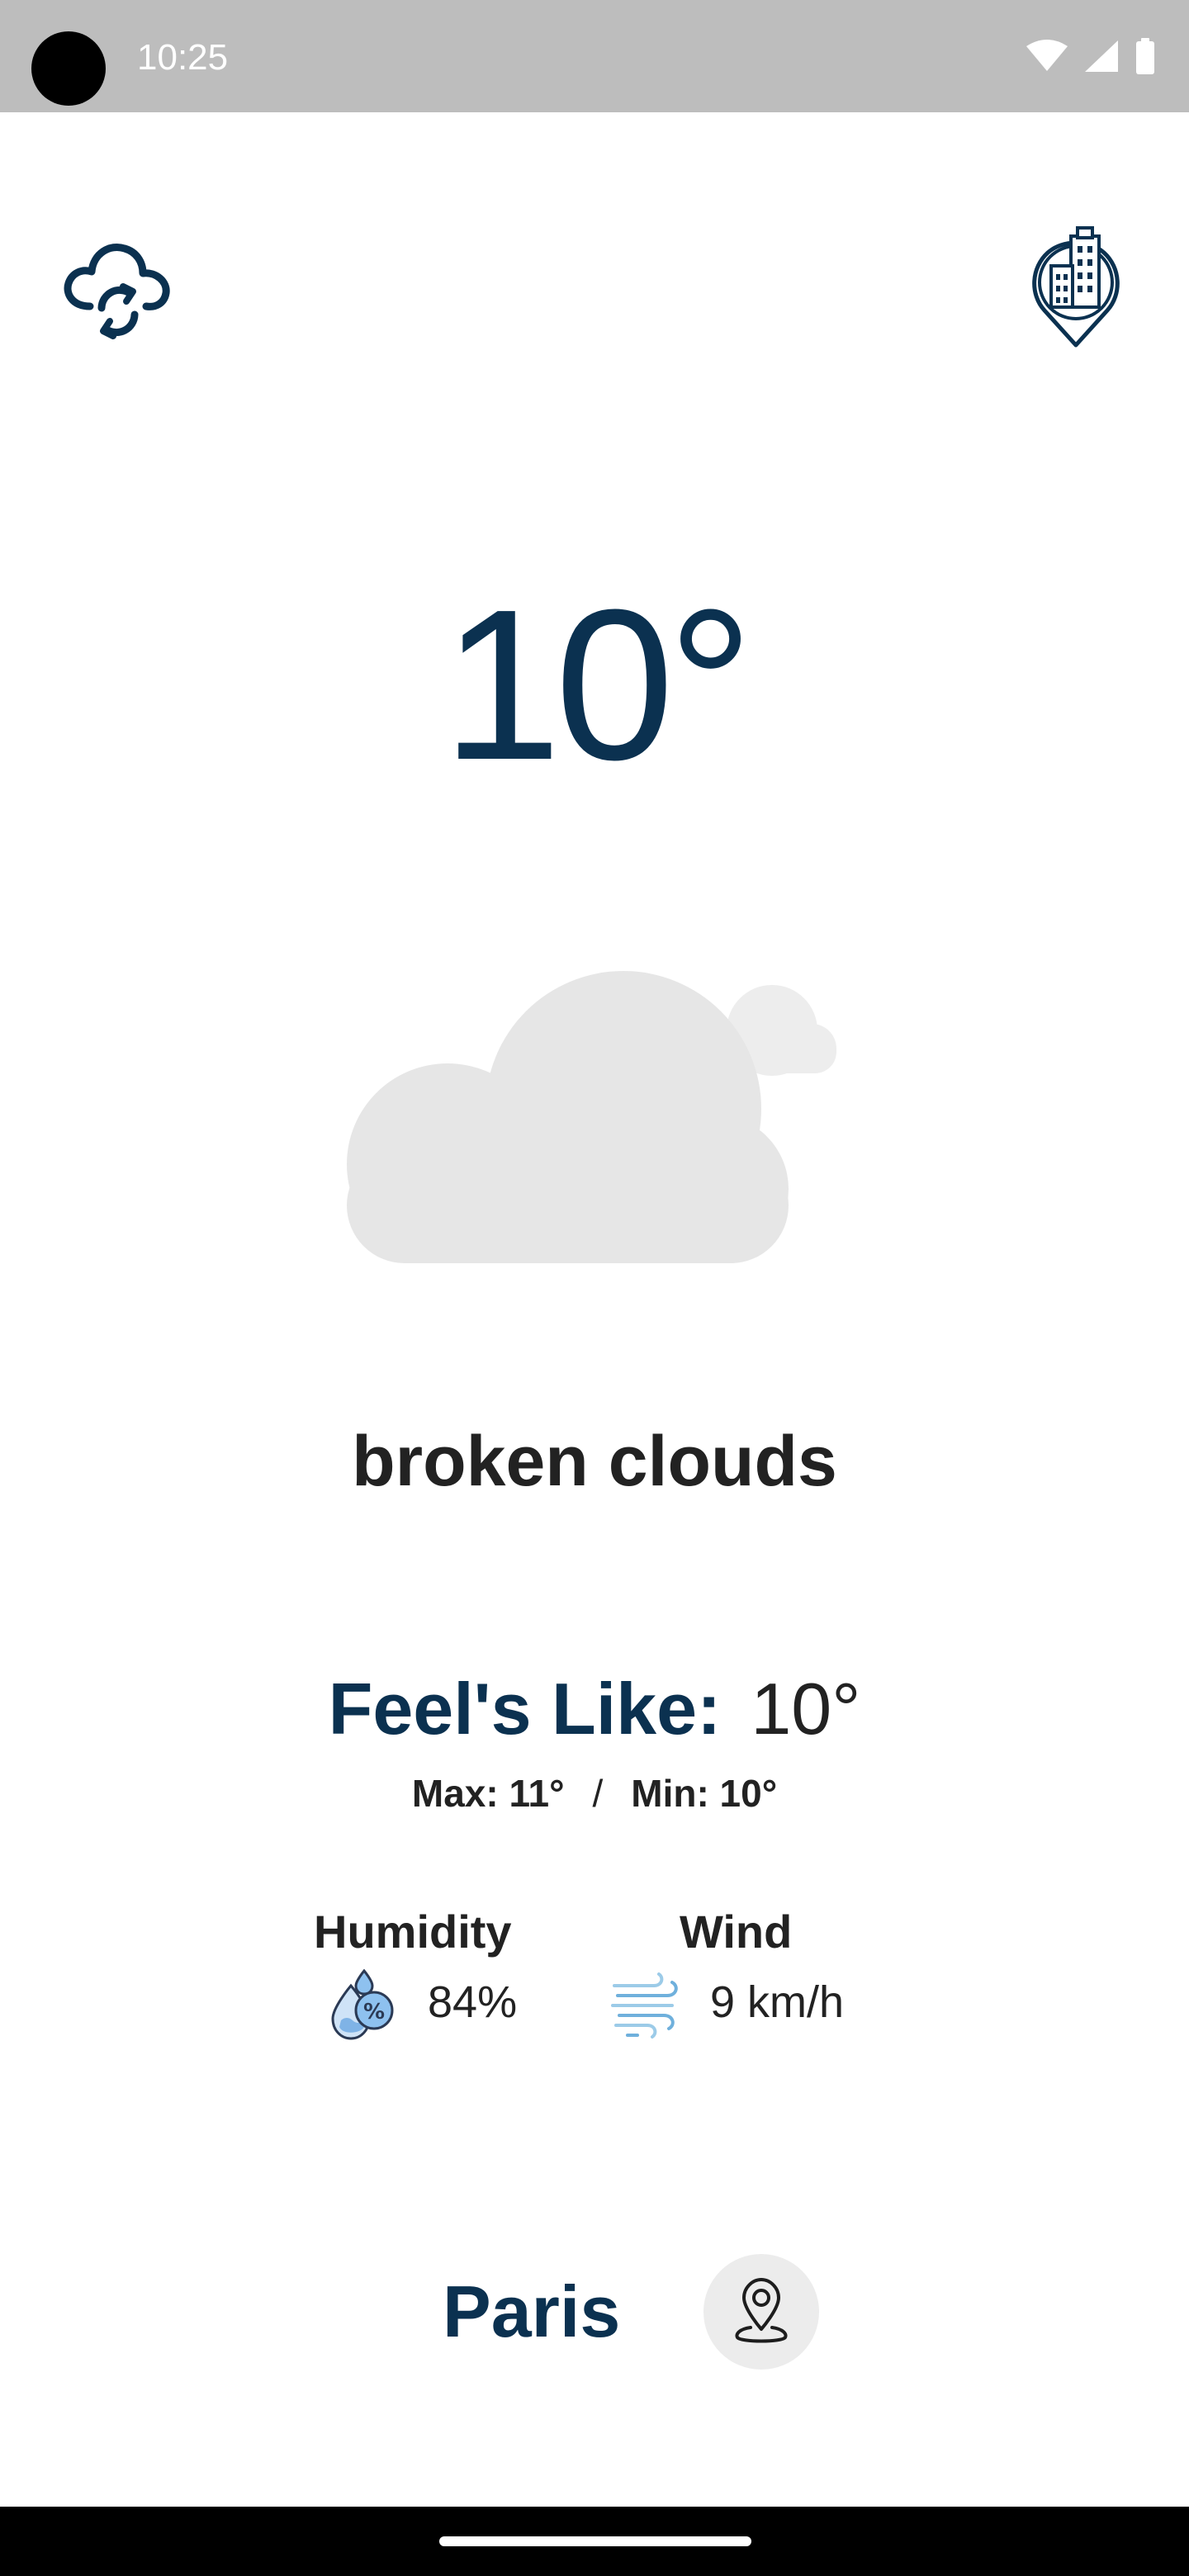 The height and width of the screenshot is (2576, 1189). I want to click on weather-illustration, so click(603, 1107).